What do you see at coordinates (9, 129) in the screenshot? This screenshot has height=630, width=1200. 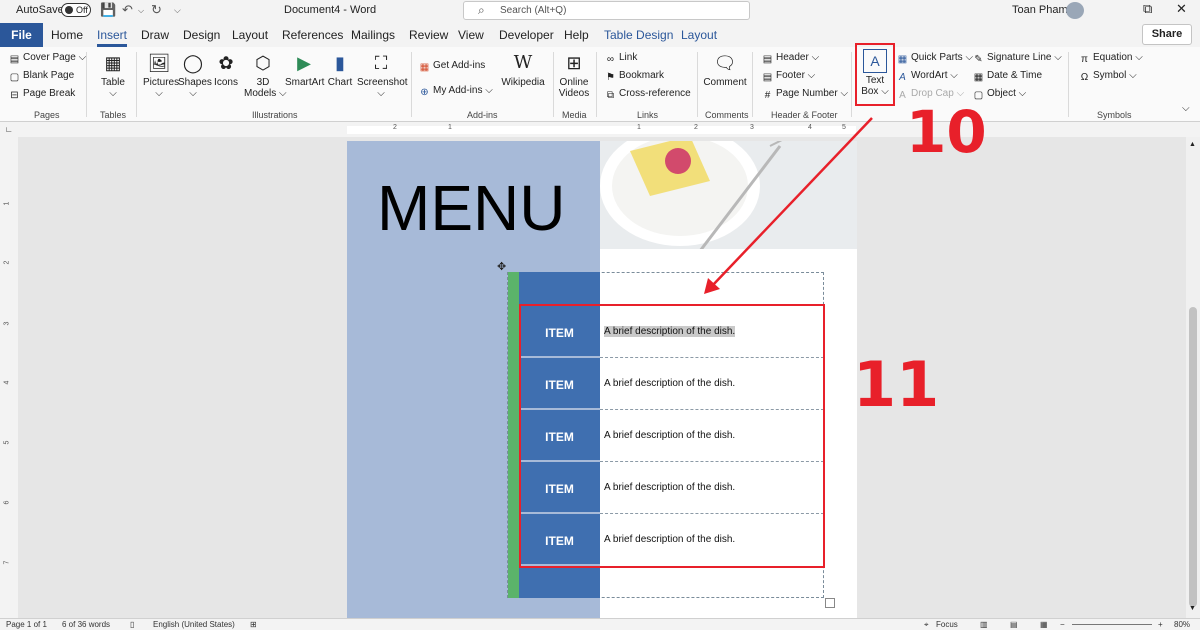 I see `tab-selector-icon: ∟` at bounding box center [9, 129].